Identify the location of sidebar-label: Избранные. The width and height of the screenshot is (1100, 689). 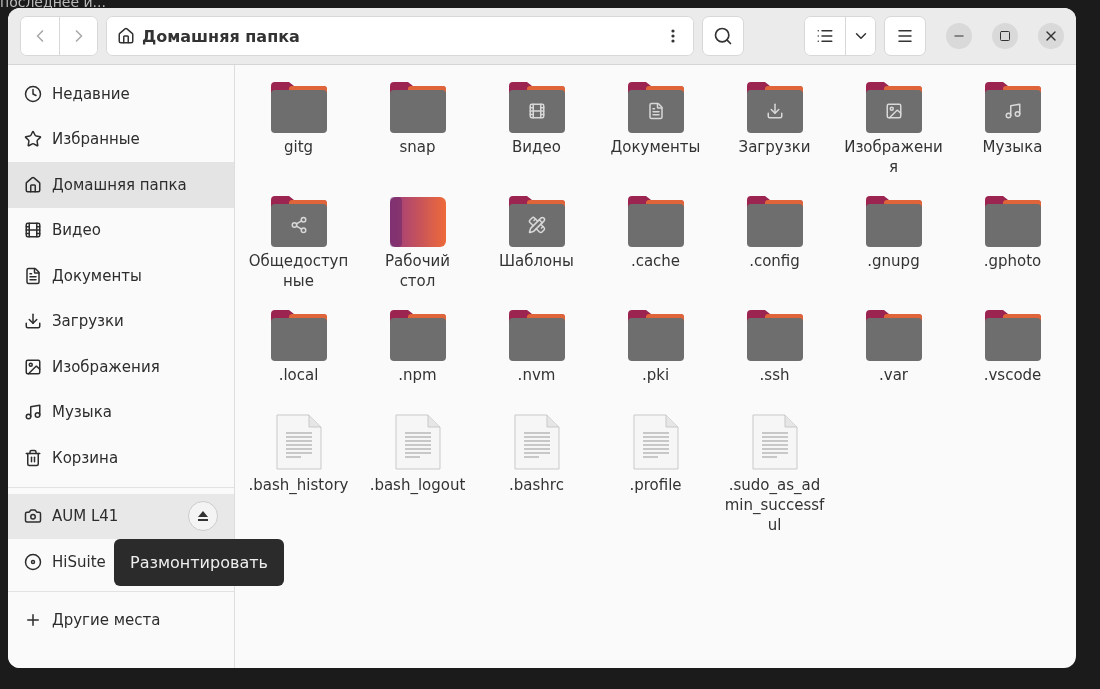
(96, 139).